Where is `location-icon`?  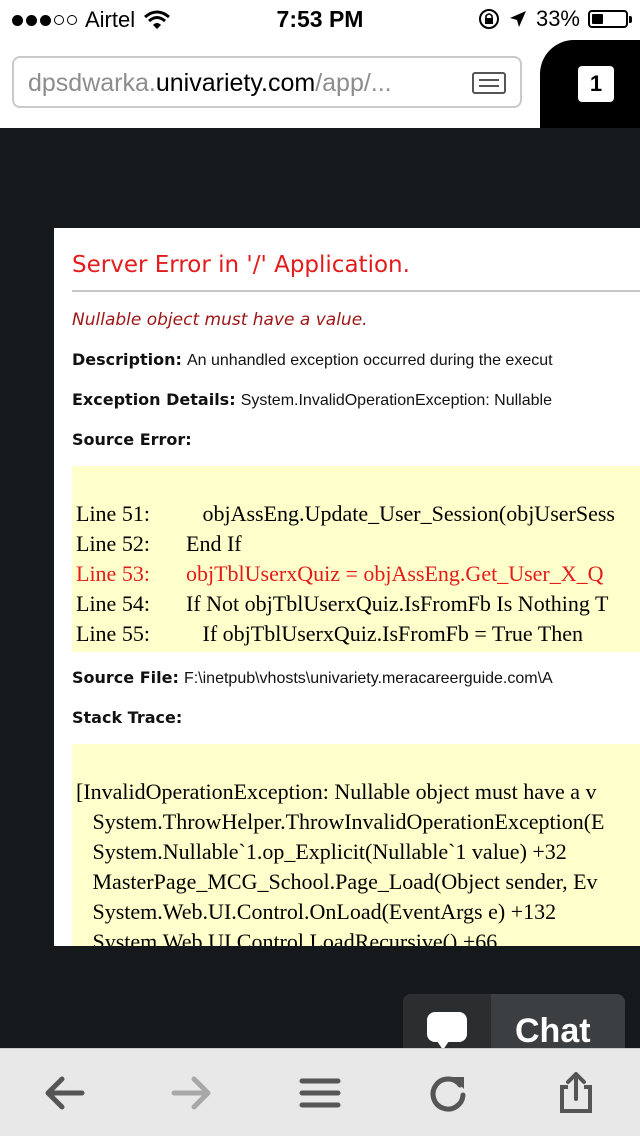
location-icon is located at coordinates (517, 19).